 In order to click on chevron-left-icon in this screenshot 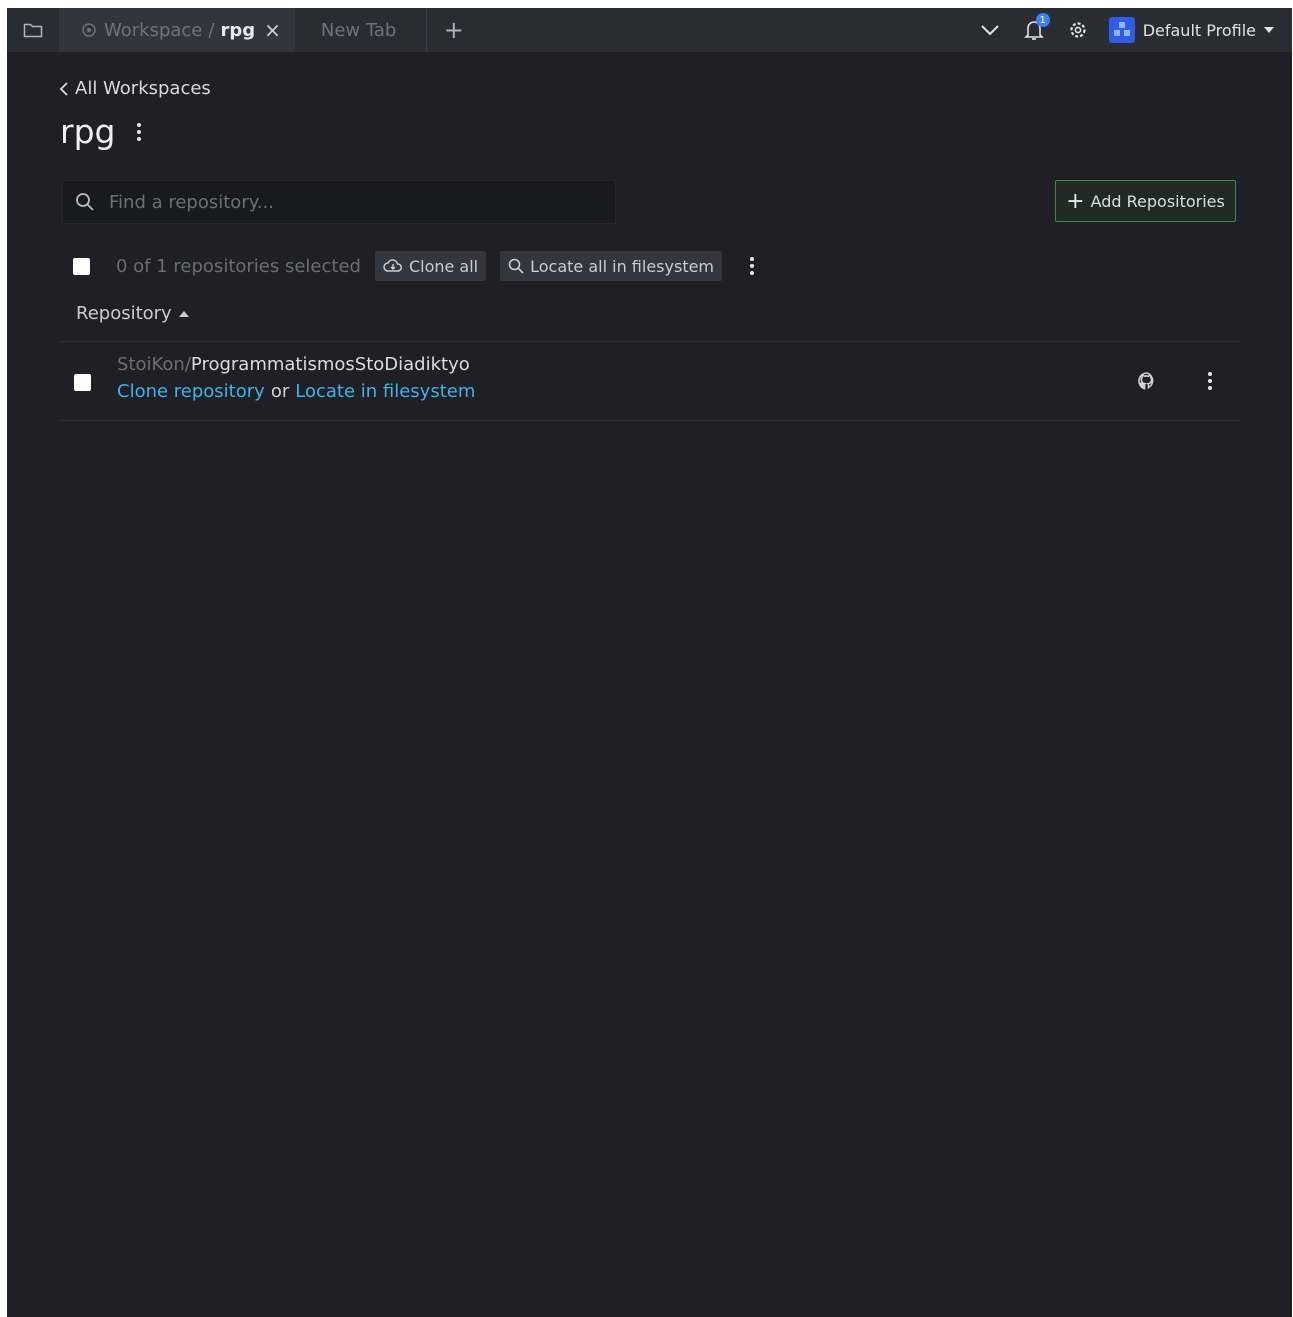, I will do `click(63, 88)`.